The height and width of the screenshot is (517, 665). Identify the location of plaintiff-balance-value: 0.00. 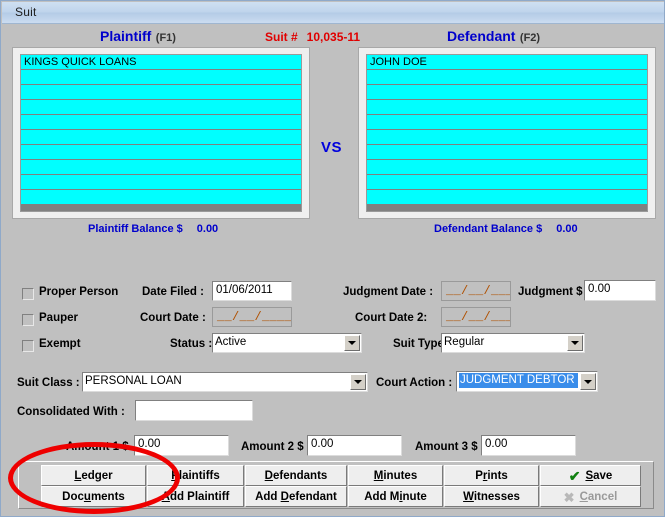
(207, 229).